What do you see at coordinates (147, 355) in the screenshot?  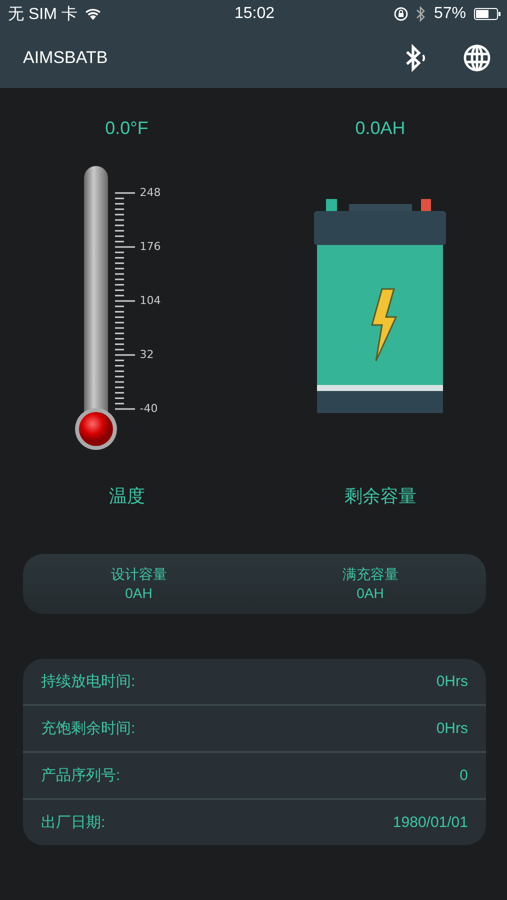 I see `scale-label: 32` at bounding box center [147, 355].